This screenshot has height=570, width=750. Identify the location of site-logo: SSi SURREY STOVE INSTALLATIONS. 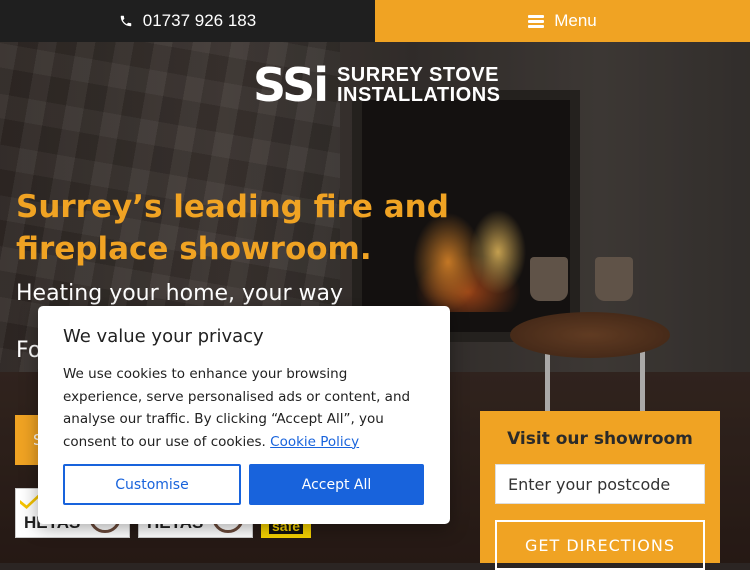
(377, 85).